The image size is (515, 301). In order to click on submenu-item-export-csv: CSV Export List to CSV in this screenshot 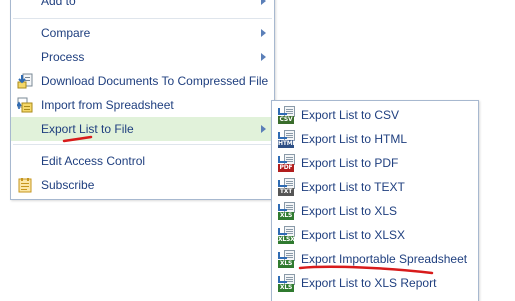, I will do `click(375, 115)`.